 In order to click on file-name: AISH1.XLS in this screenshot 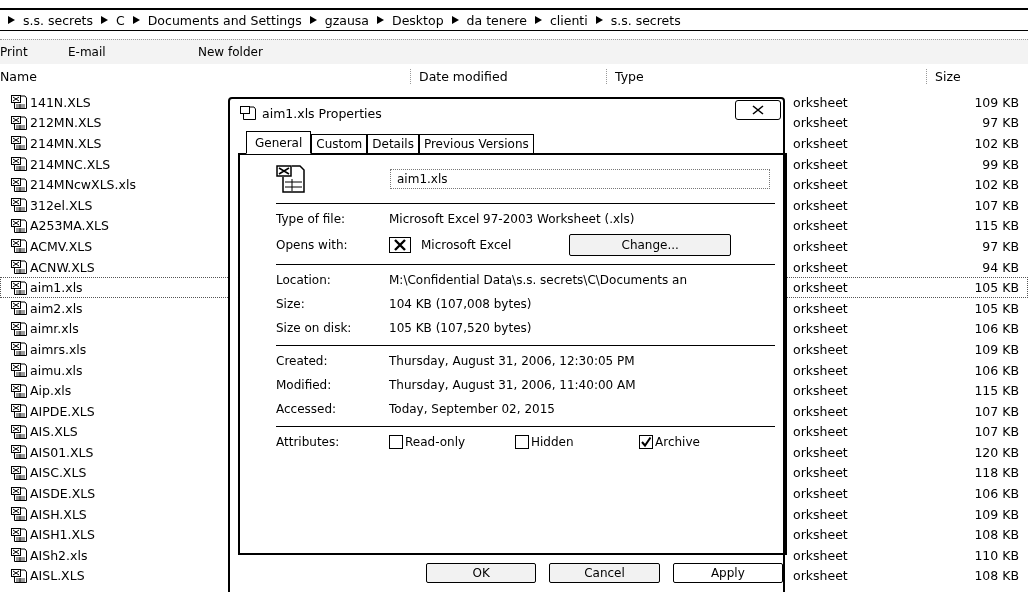, I will do `click(62, 535)`.